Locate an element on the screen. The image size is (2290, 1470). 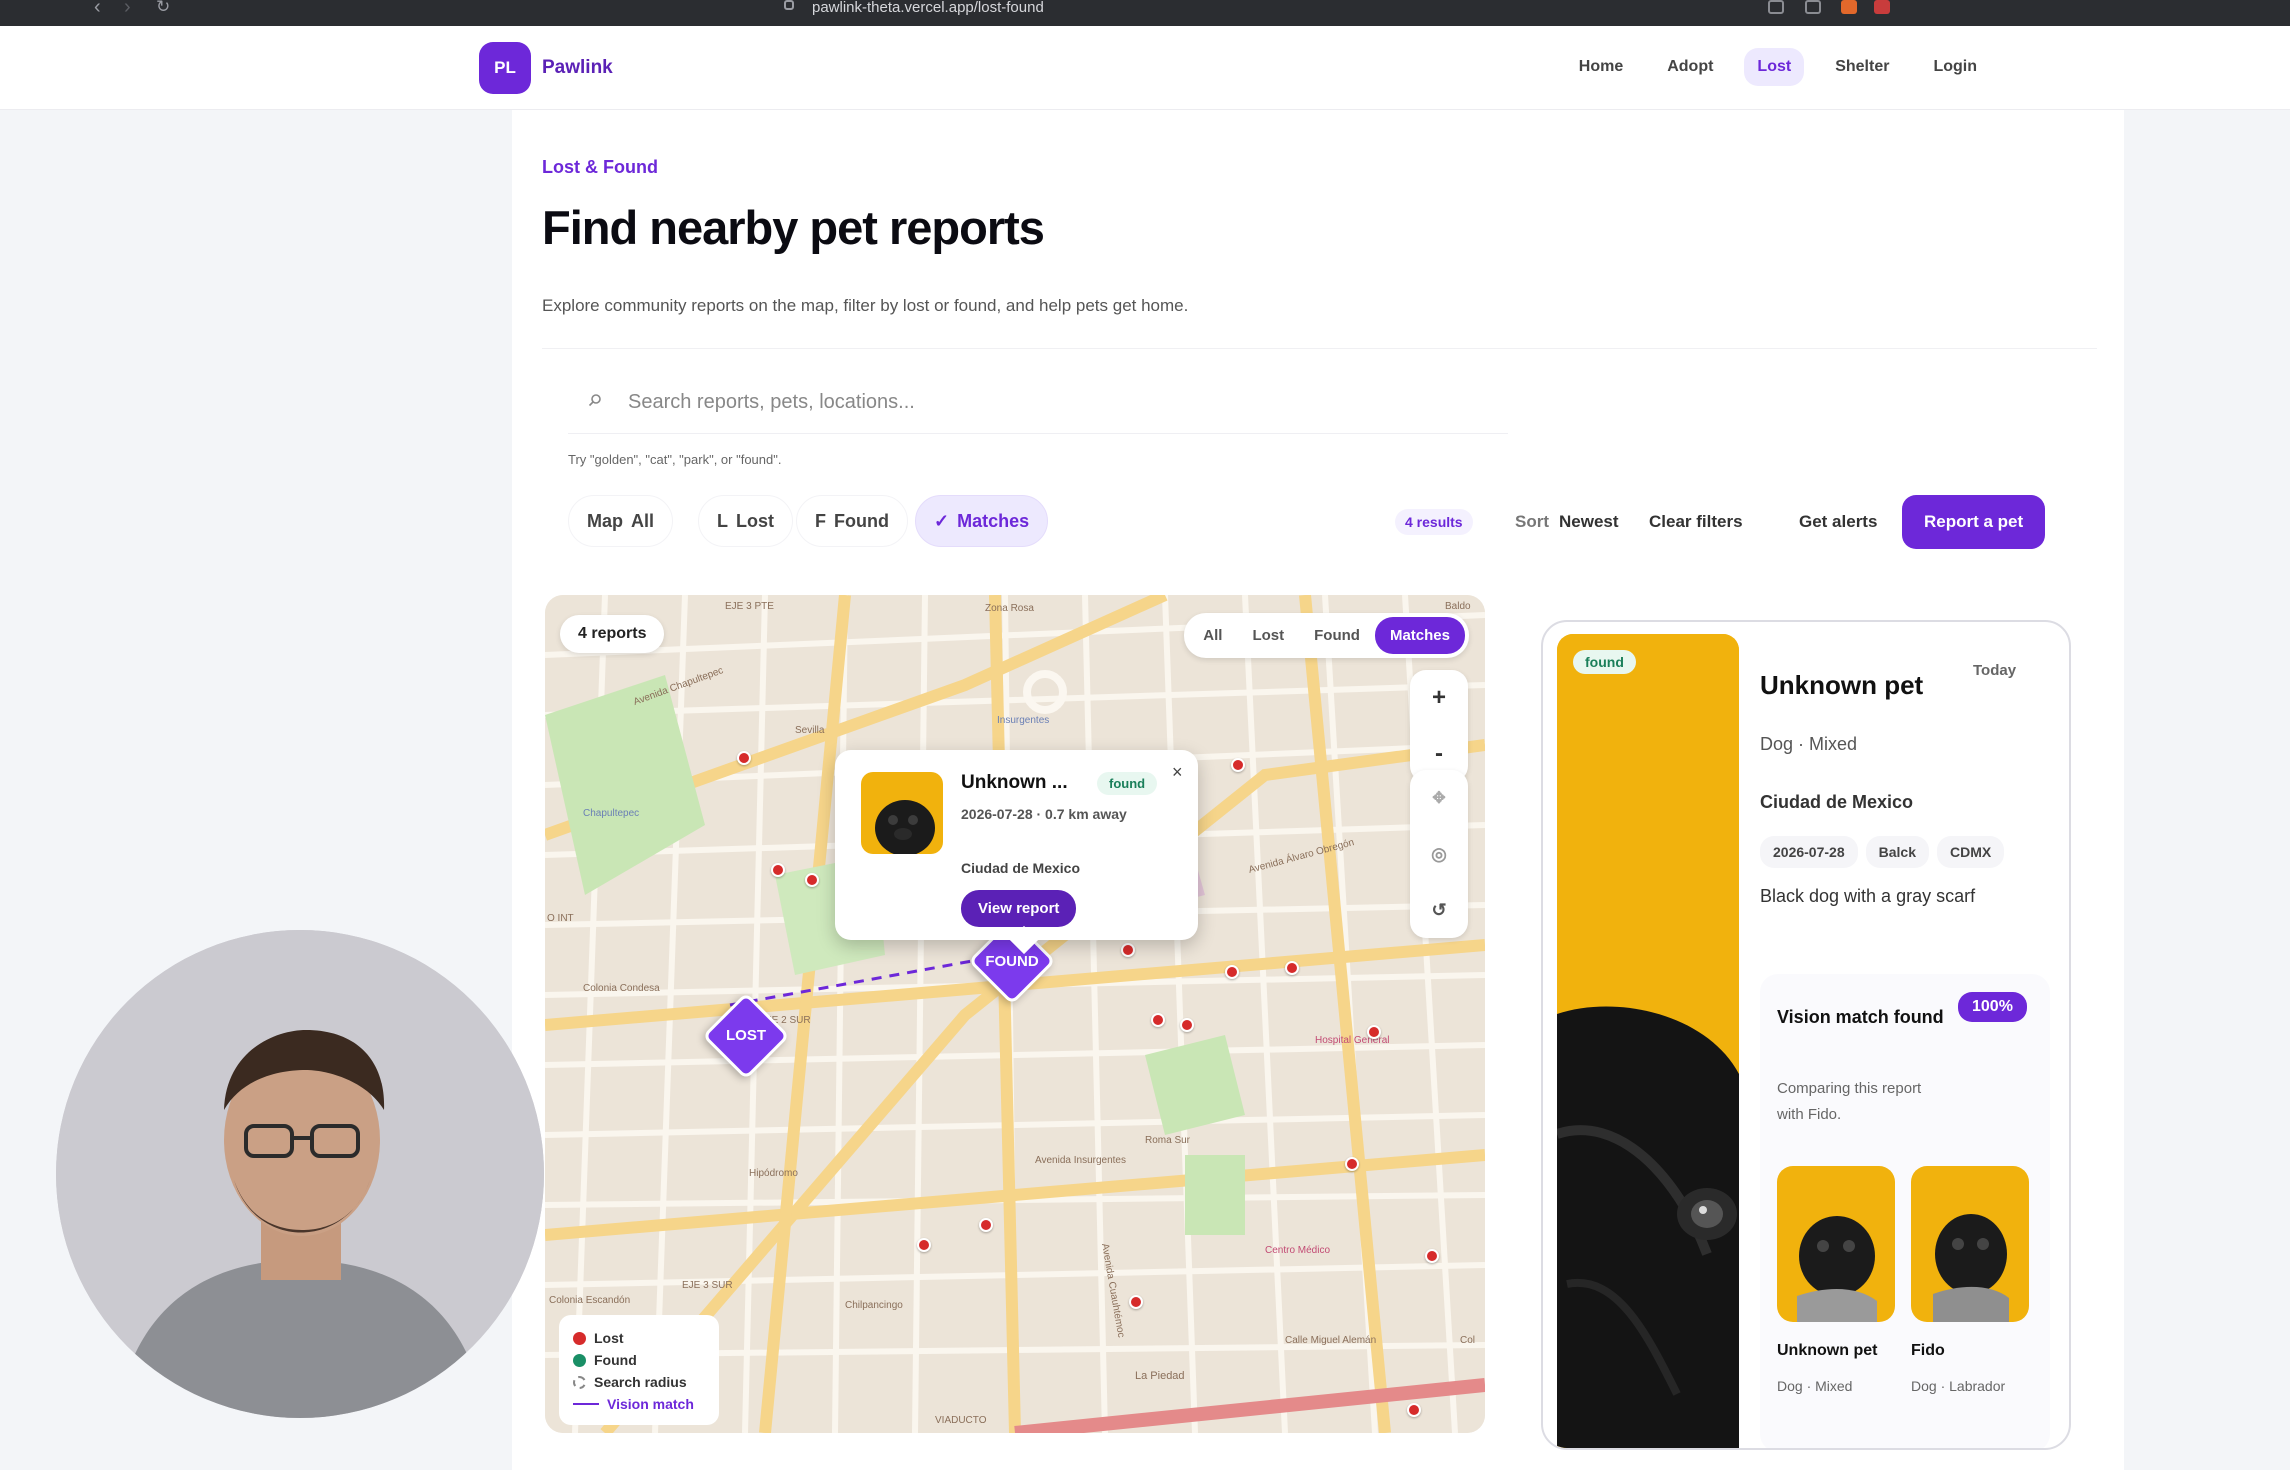
extension-icon is located at coordinates (1882, 7).